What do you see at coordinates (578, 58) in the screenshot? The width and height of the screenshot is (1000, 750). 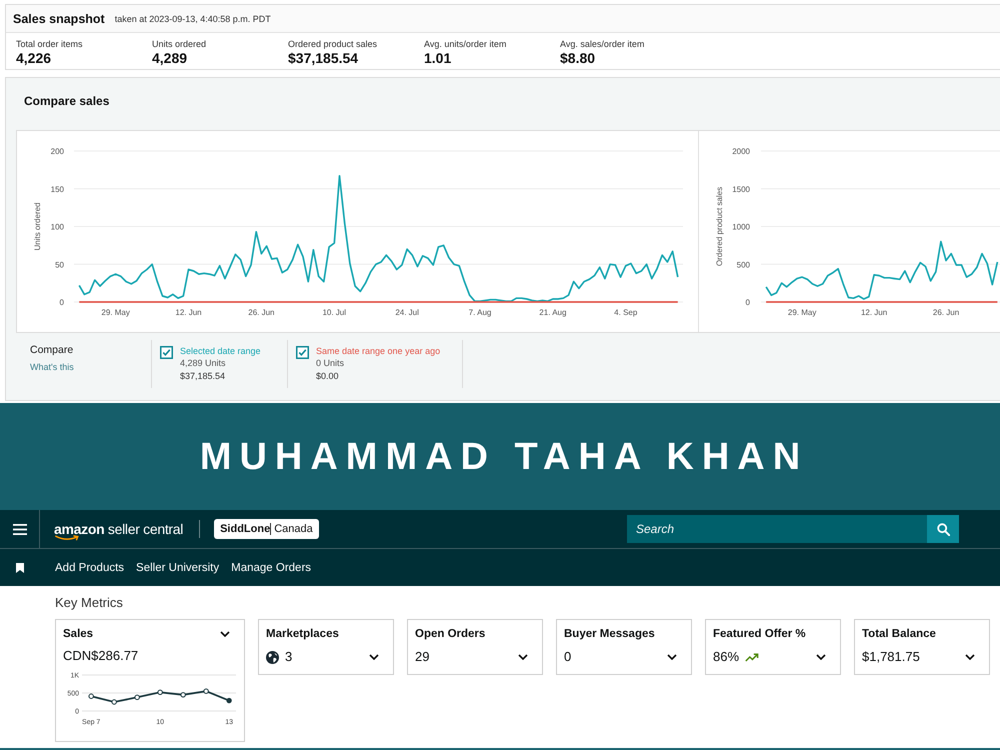 I see `metric-value: $8.80` at bounding box center [578, 58].